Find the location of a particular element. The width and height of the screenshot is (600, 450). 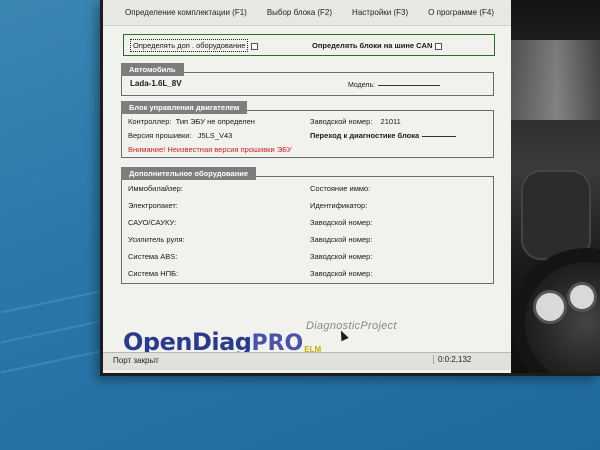

car-name: Lada-1.6L_8V is located at coordinates (156, 83).